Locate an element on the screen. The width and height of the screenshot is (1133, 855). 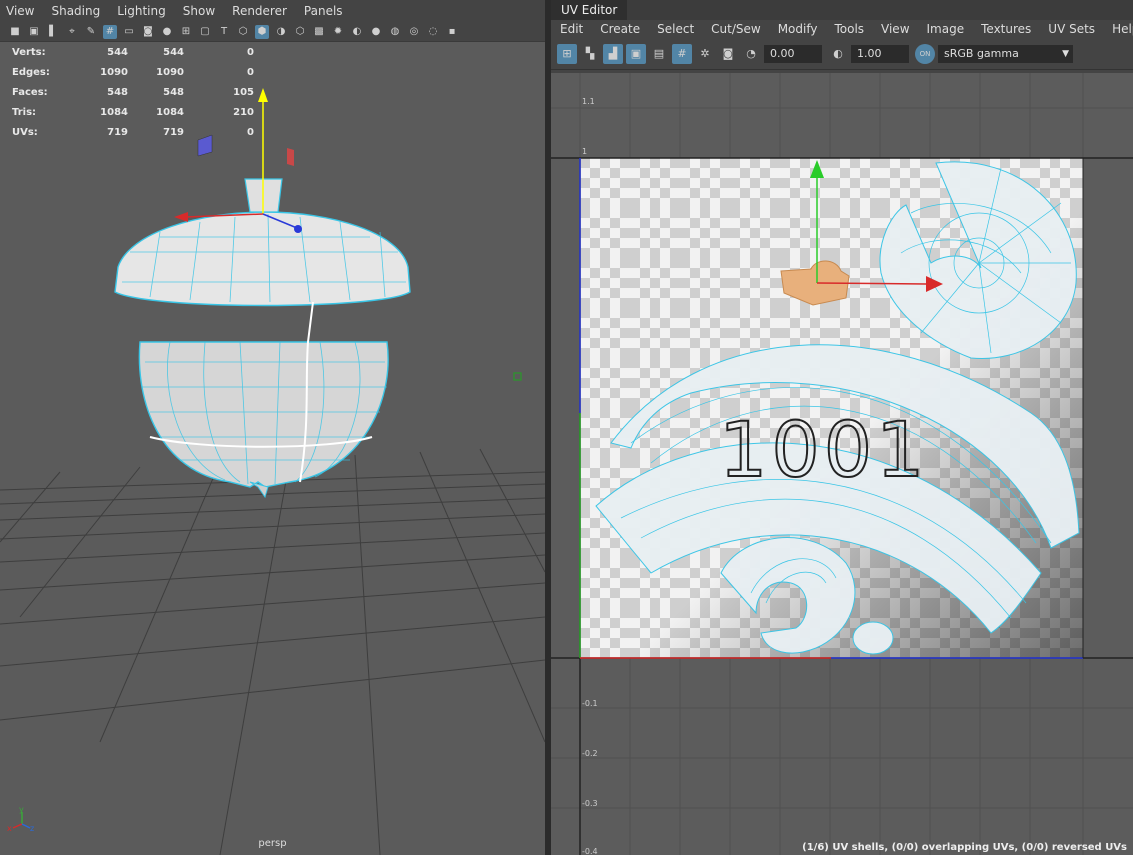
uv-menu-create: Create is located at coordinates (620, 29).